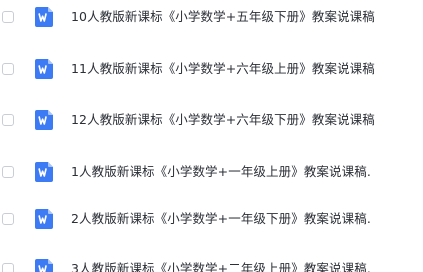 The image size is (423, 272). I want to click on file-name: 12人教版新课标《小学数学+六年级下册》教案说课稿, so click(223, 120).